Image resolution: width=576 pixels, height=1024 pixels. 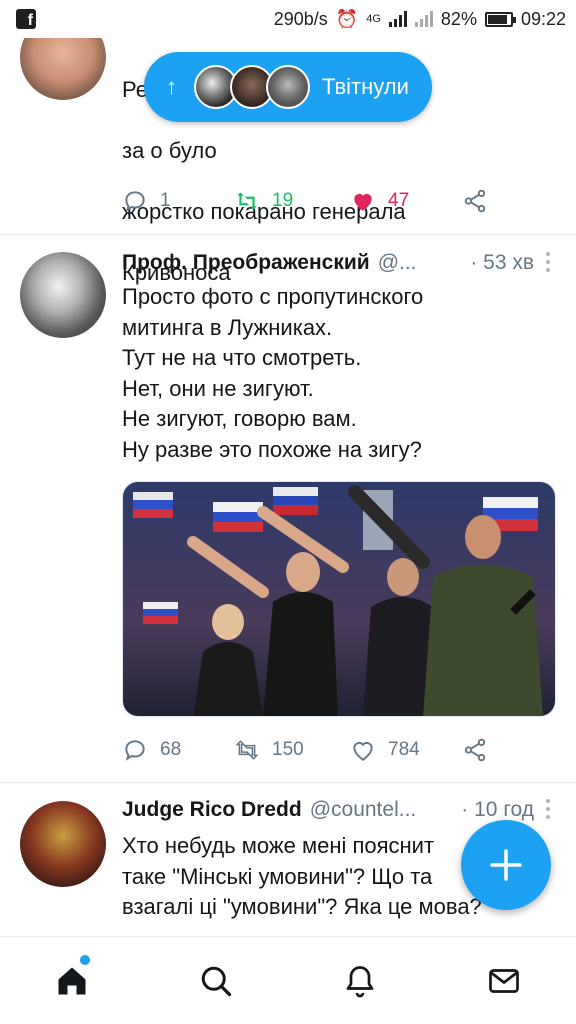 What do you see at coordinates (342, 201) in the screenshot?
I see `tweet-actions: 1 19 47` at bounding box center [342, 201].